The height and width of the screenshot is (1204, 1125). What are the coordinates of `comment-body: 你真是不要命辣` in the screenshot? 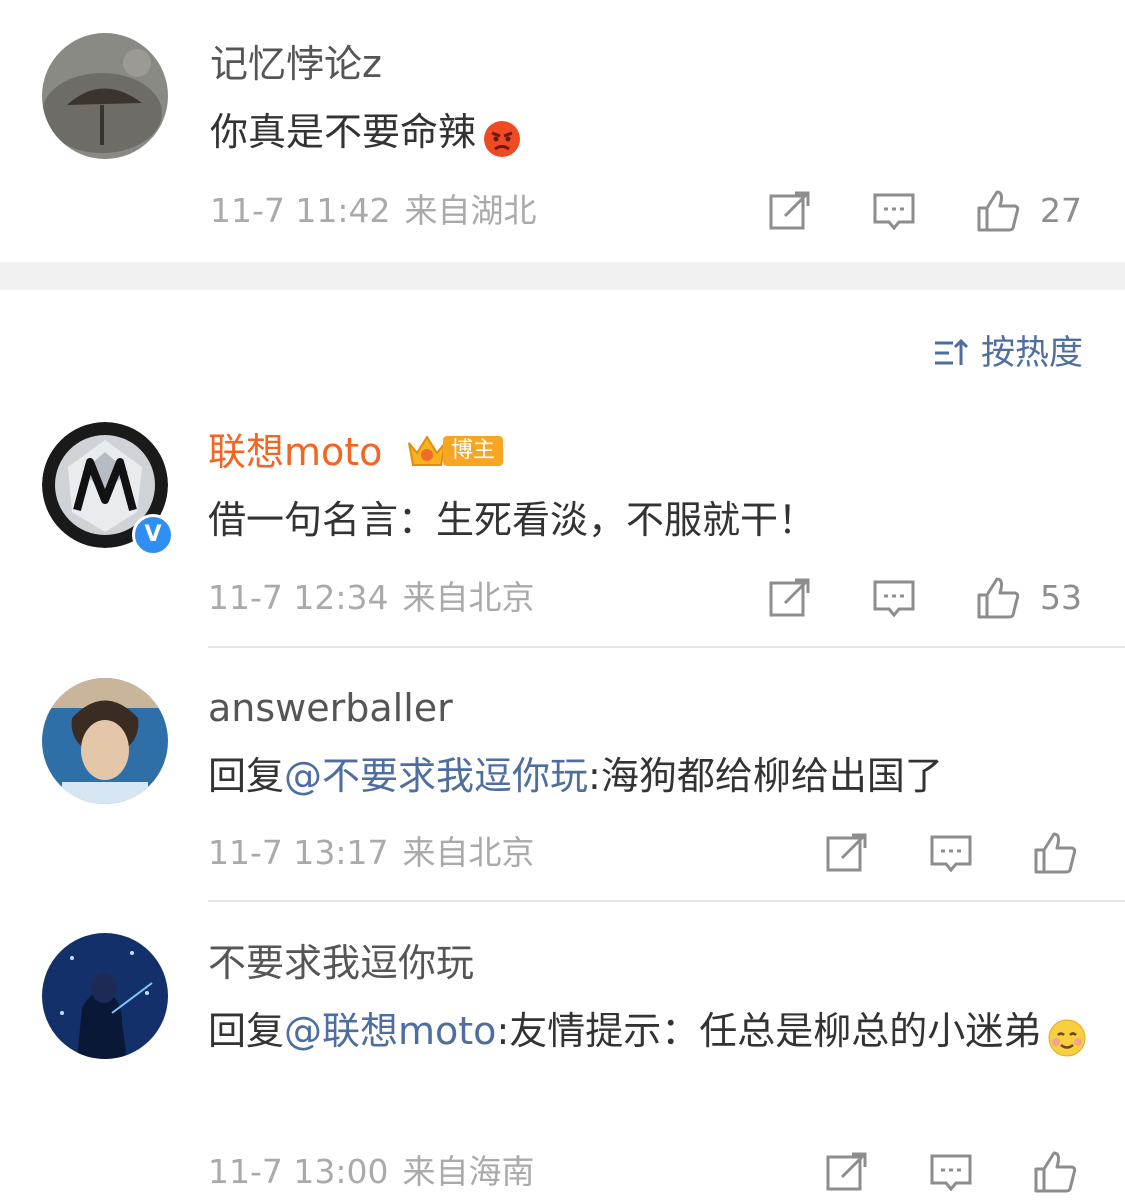 It's located at (343, 132).